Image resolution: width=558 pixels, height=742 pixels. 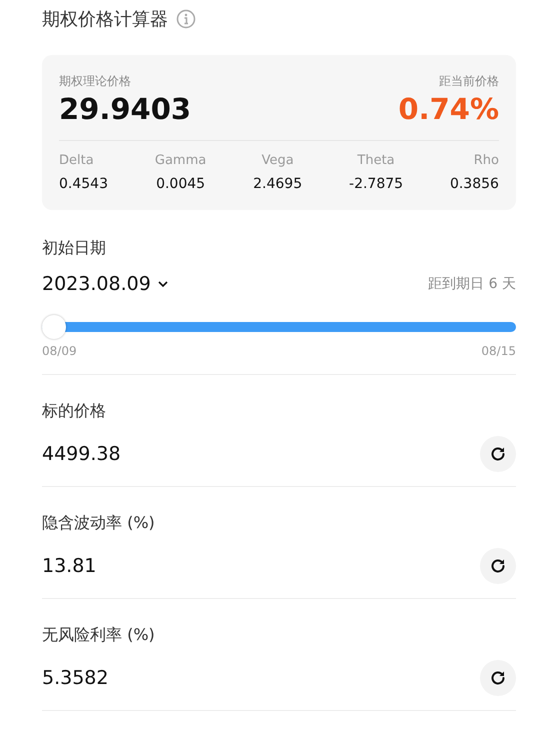 I want to click on field-label: 隐含波动率 (%), so click(x=98, y=522).